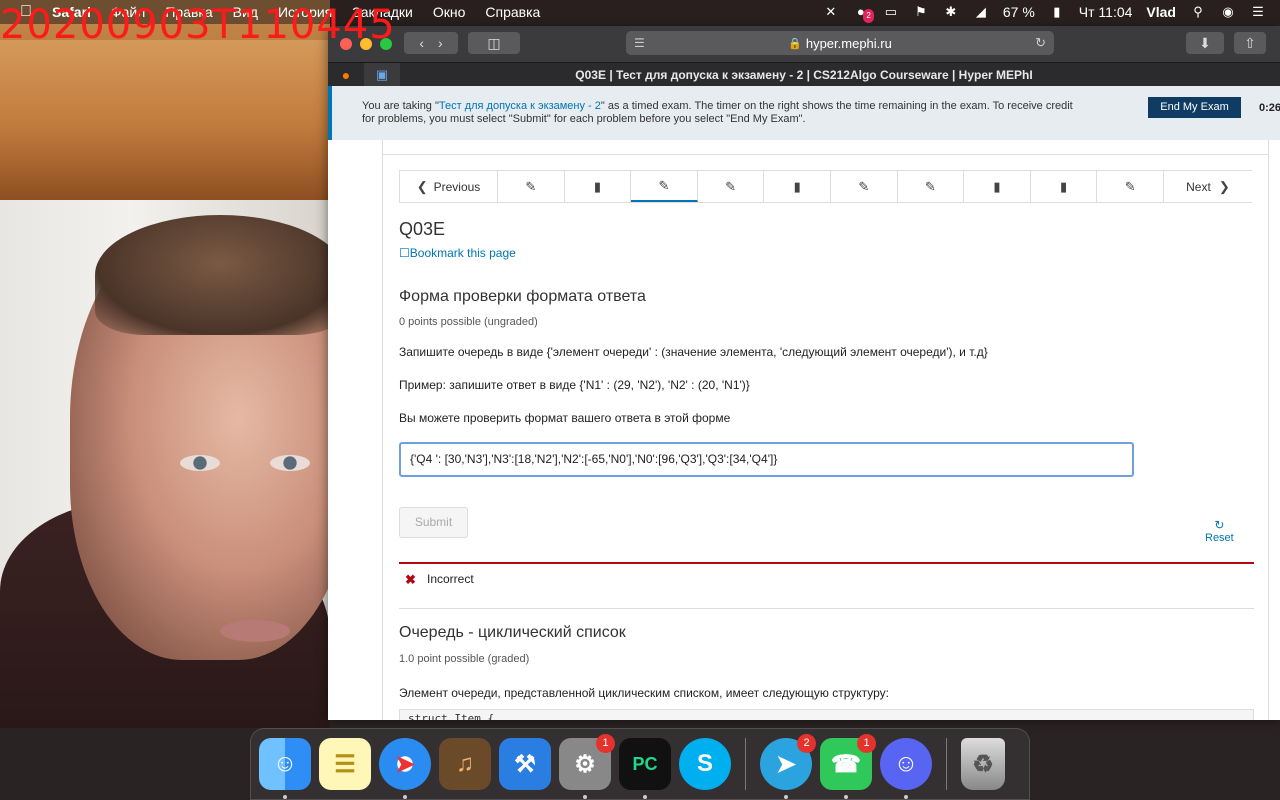 The image size is (1280, 800). Describe the element at coordinates (831, 12) in the screenshot. I see `mute-icon: ✕` at that location.